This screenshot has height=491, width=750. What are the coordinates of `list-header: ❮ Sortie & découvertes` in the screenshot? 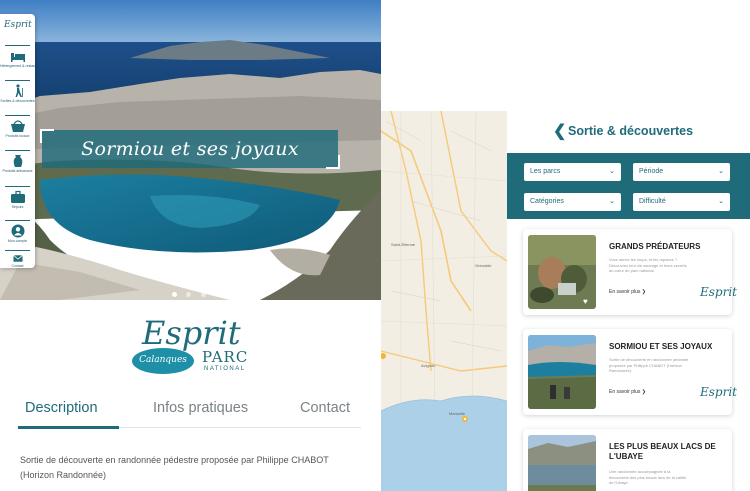 It's located at (628, 132).